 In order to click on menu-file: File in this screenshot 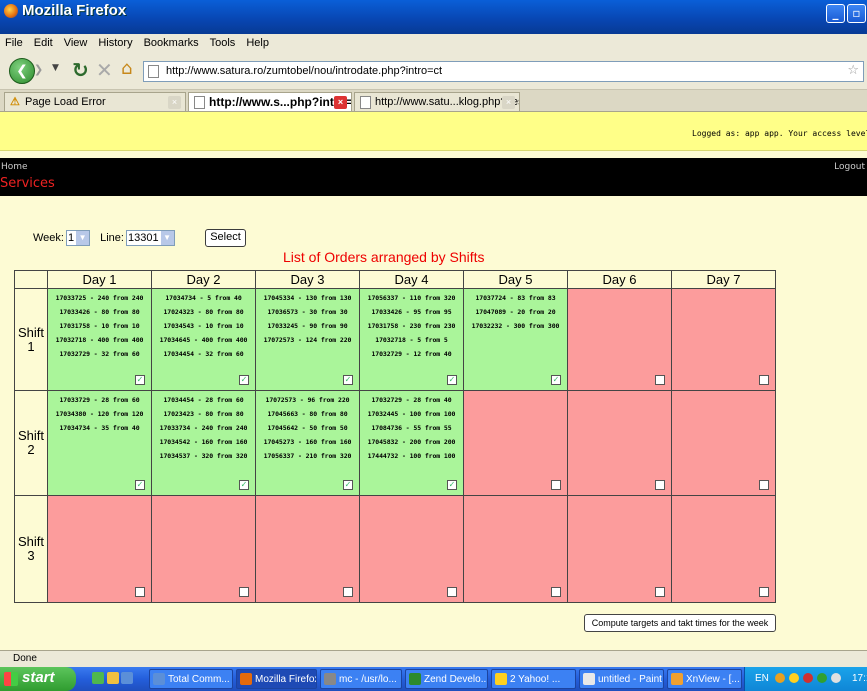, I will do `click(14, 43)`.